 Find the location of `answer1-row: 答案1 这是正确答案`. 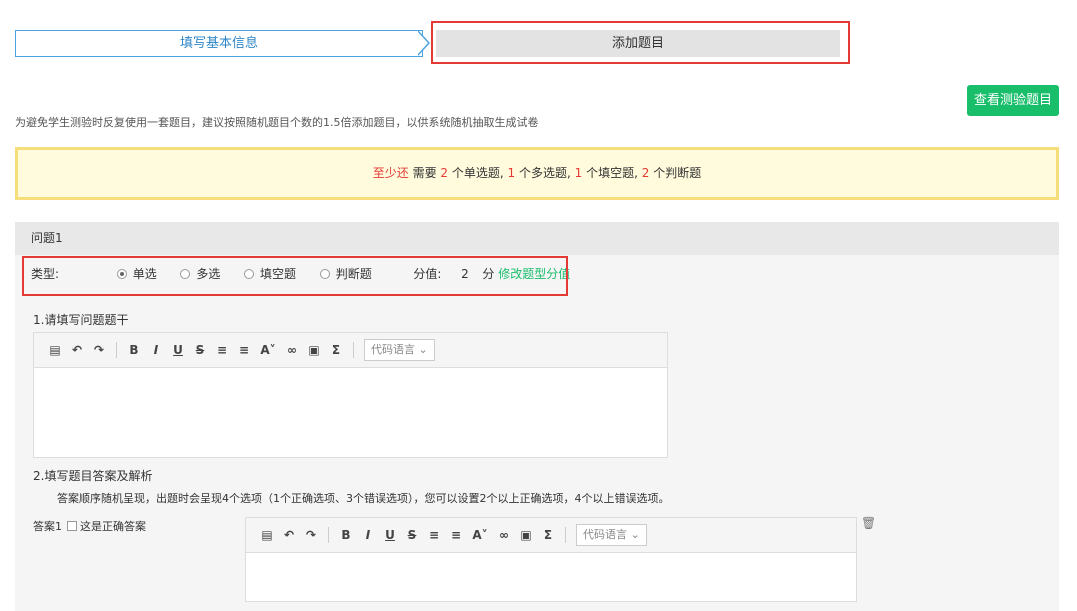

answer1-row: 答案1 这是正确答案 is located at coordinates (89, 526).